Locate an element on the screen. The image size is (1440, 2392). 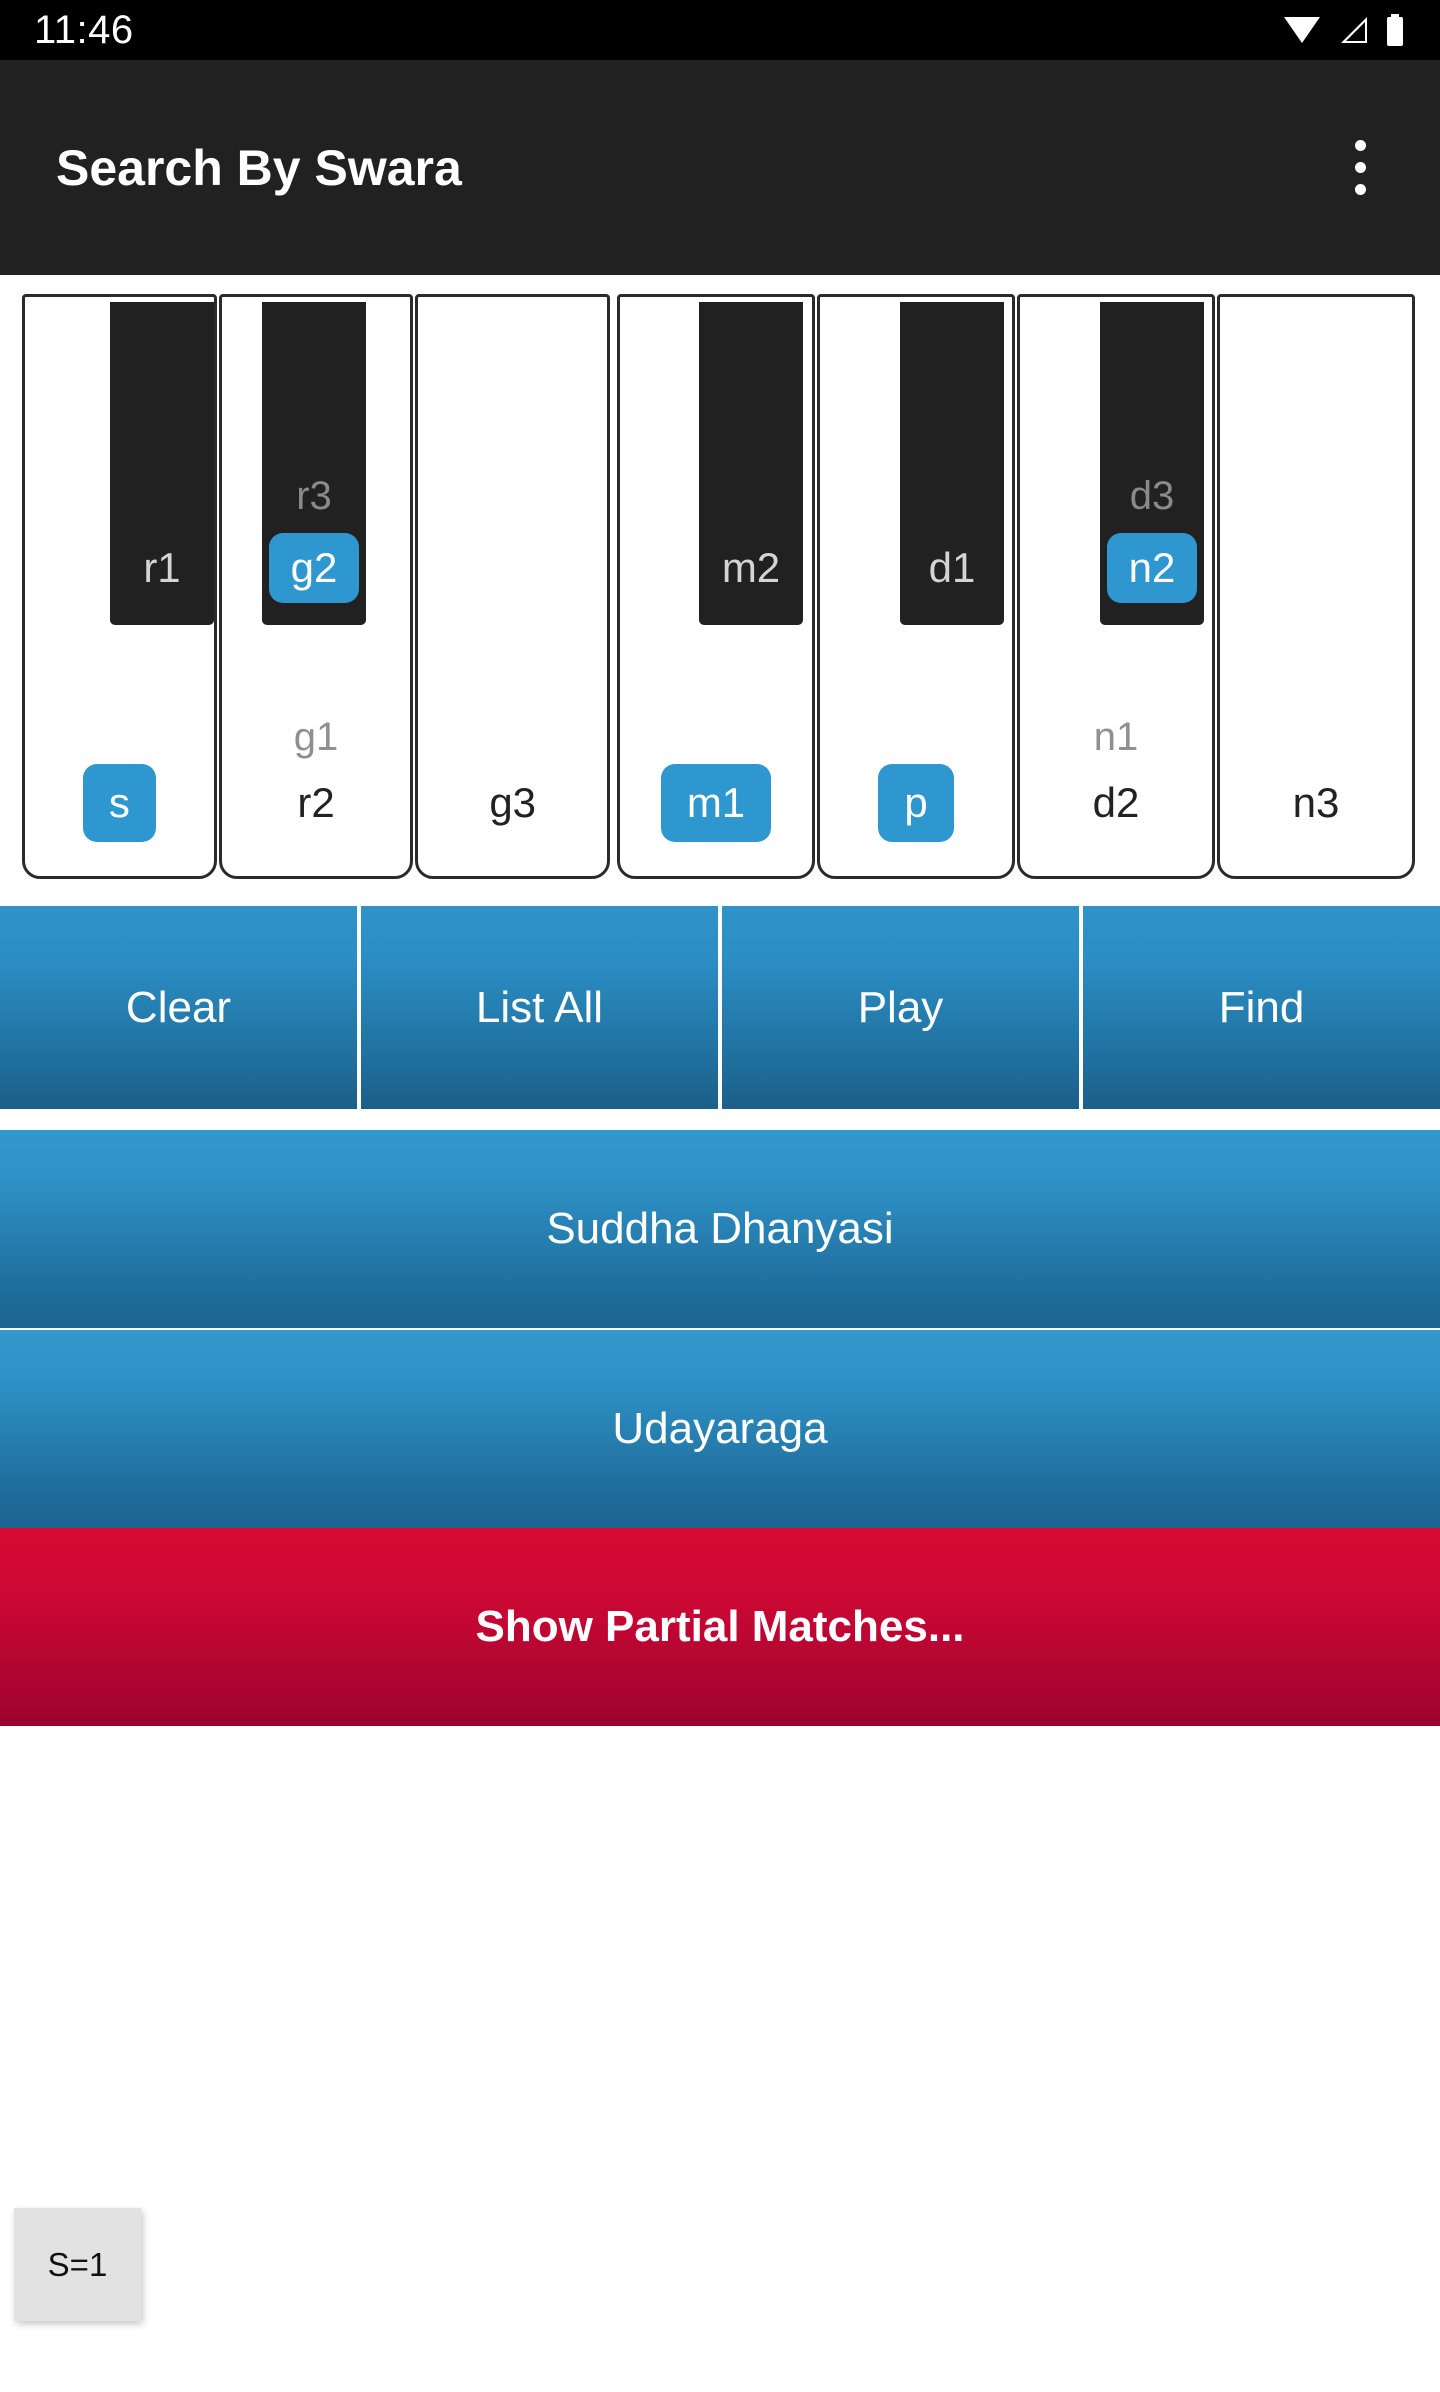
play-button: Play is located at coordinates (900, 1007).